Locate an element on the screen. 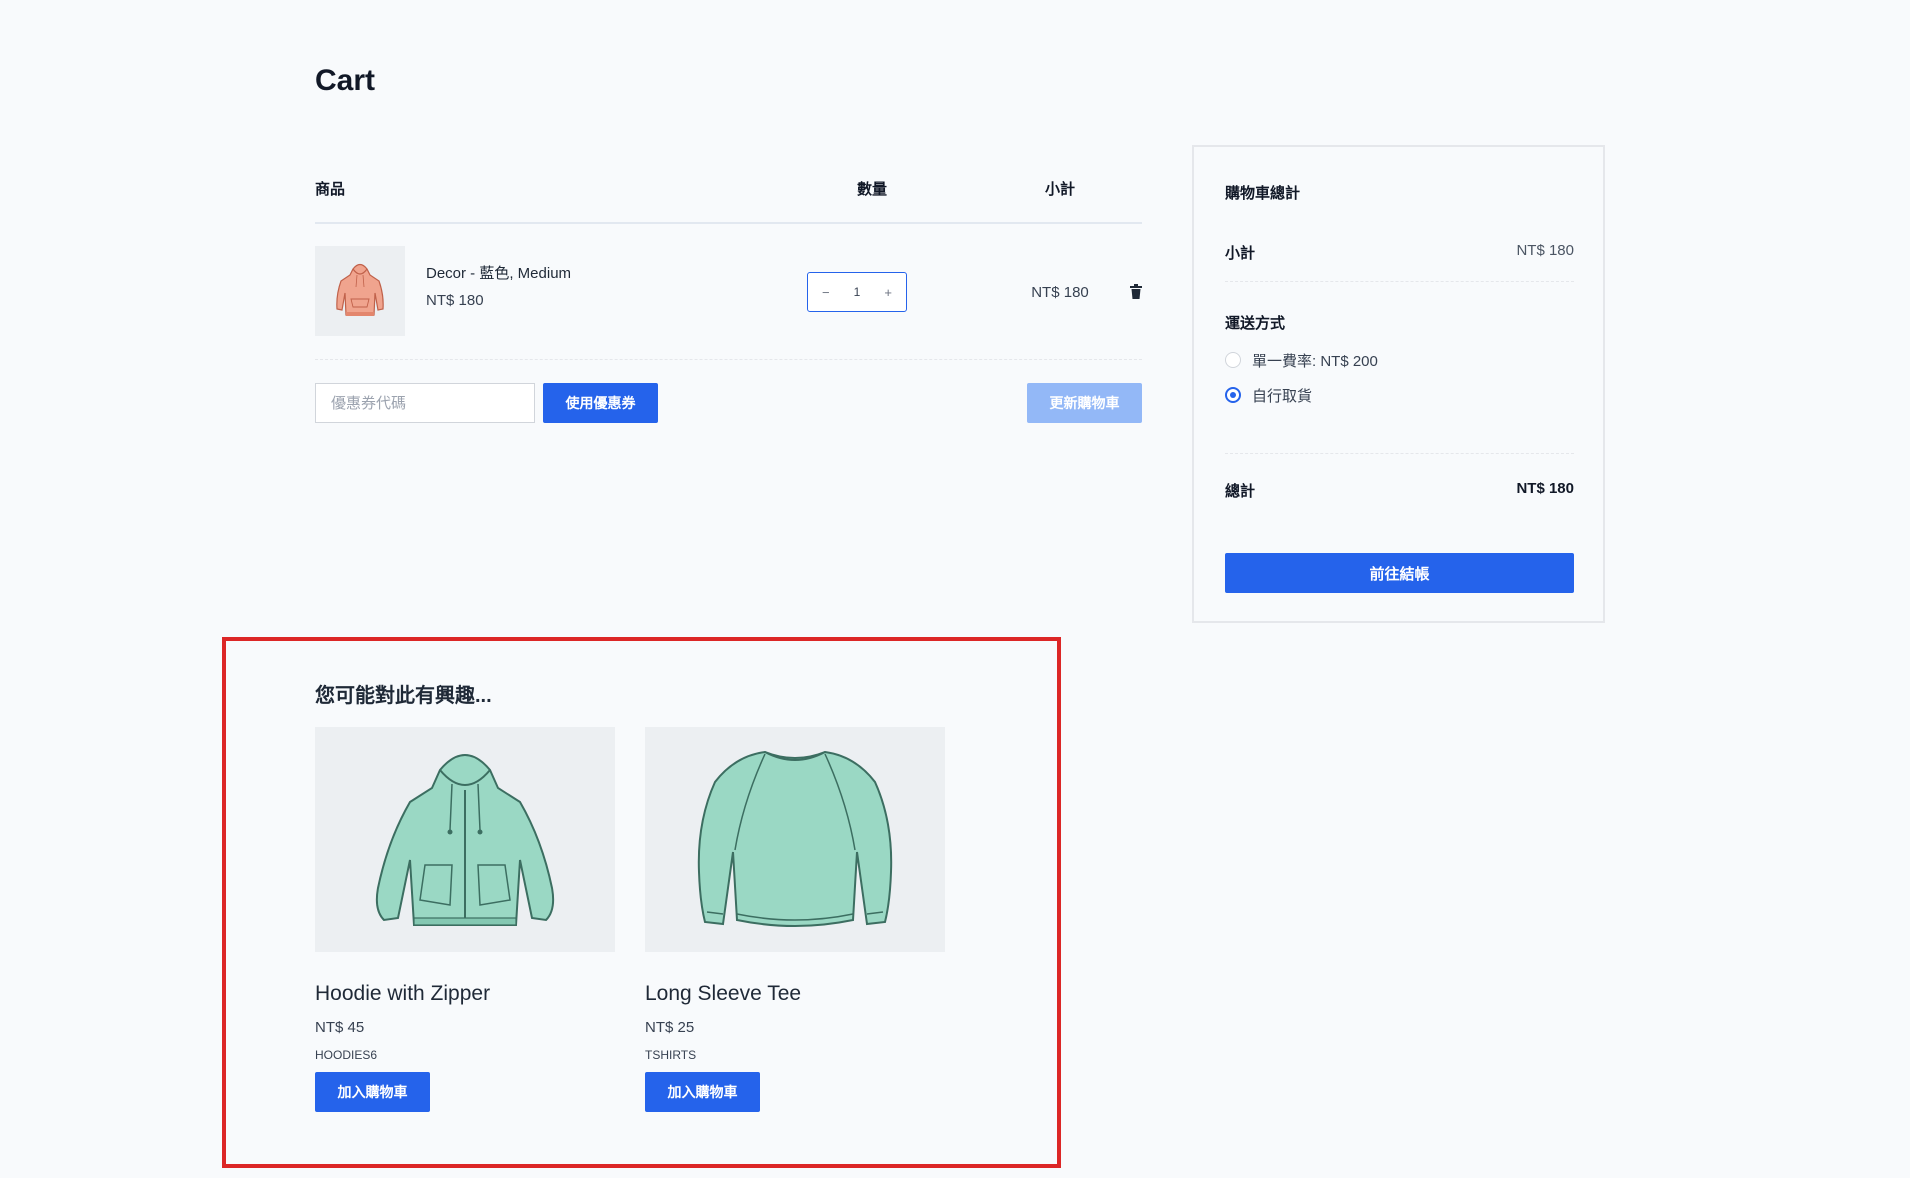  plus-icon: + is located at coordinates (888, 292).